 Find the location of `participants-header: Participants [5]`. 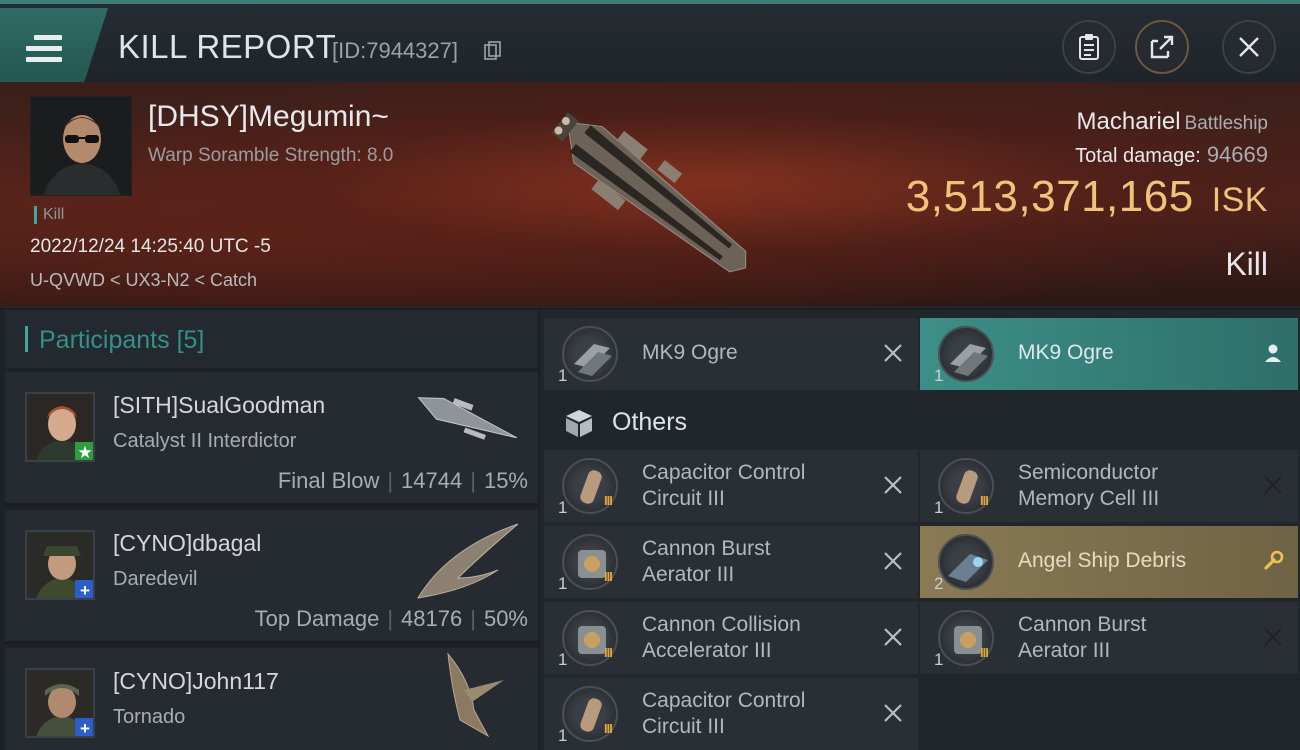

participants-header: Participants [5] is located at coordinates (271, 339).